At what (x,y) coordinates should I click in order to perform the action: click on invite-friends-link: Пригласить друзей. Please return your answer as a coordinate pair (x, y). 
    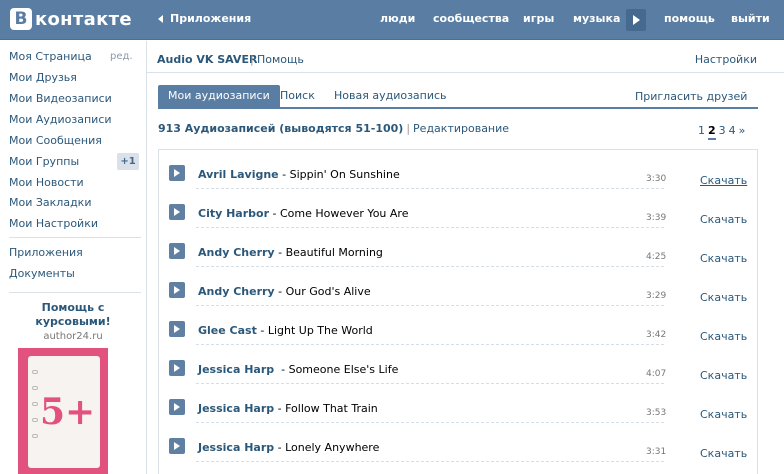
    Looking at the image, I should click on (691, 96).